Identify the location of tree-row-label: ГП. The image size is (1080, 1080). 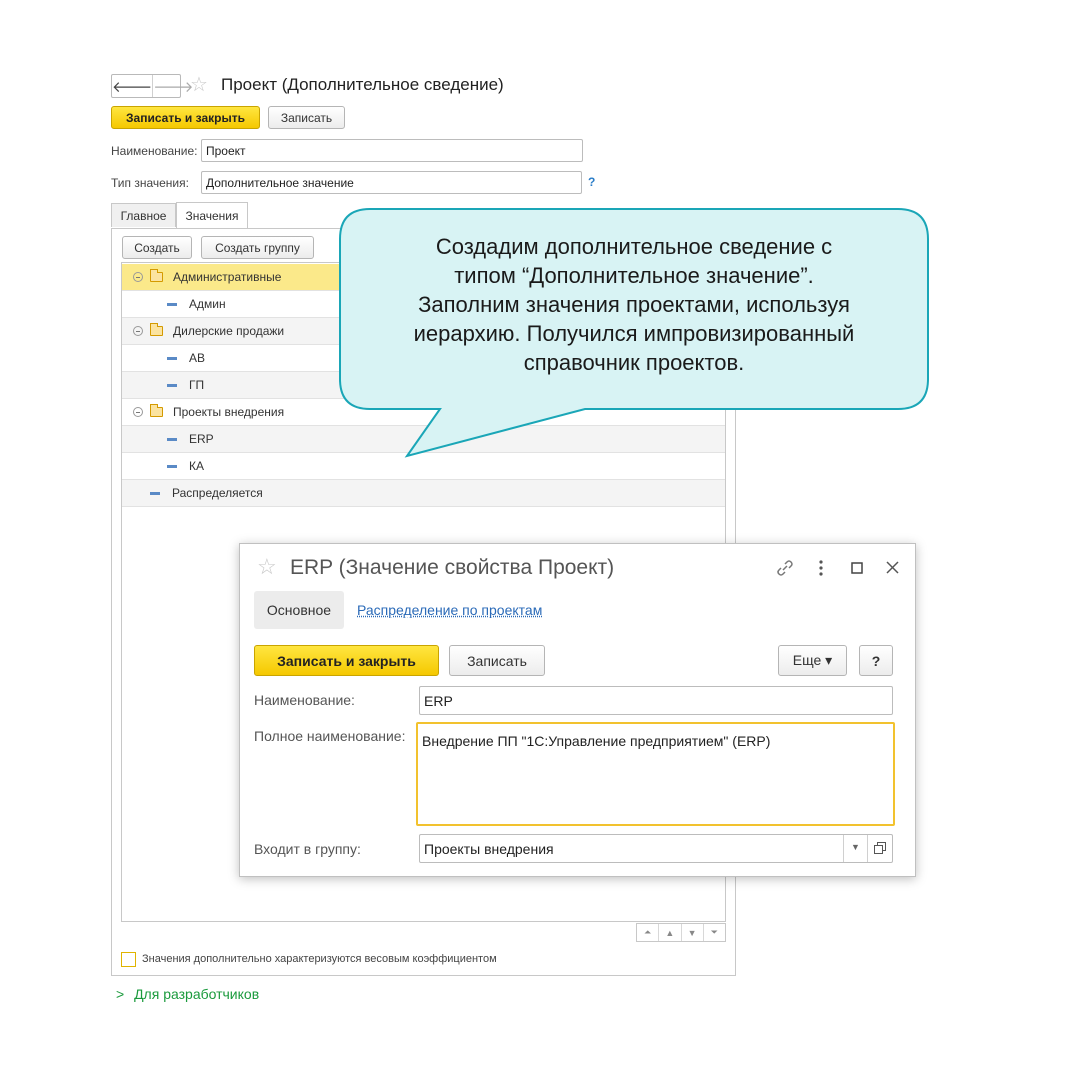
(197, 385).